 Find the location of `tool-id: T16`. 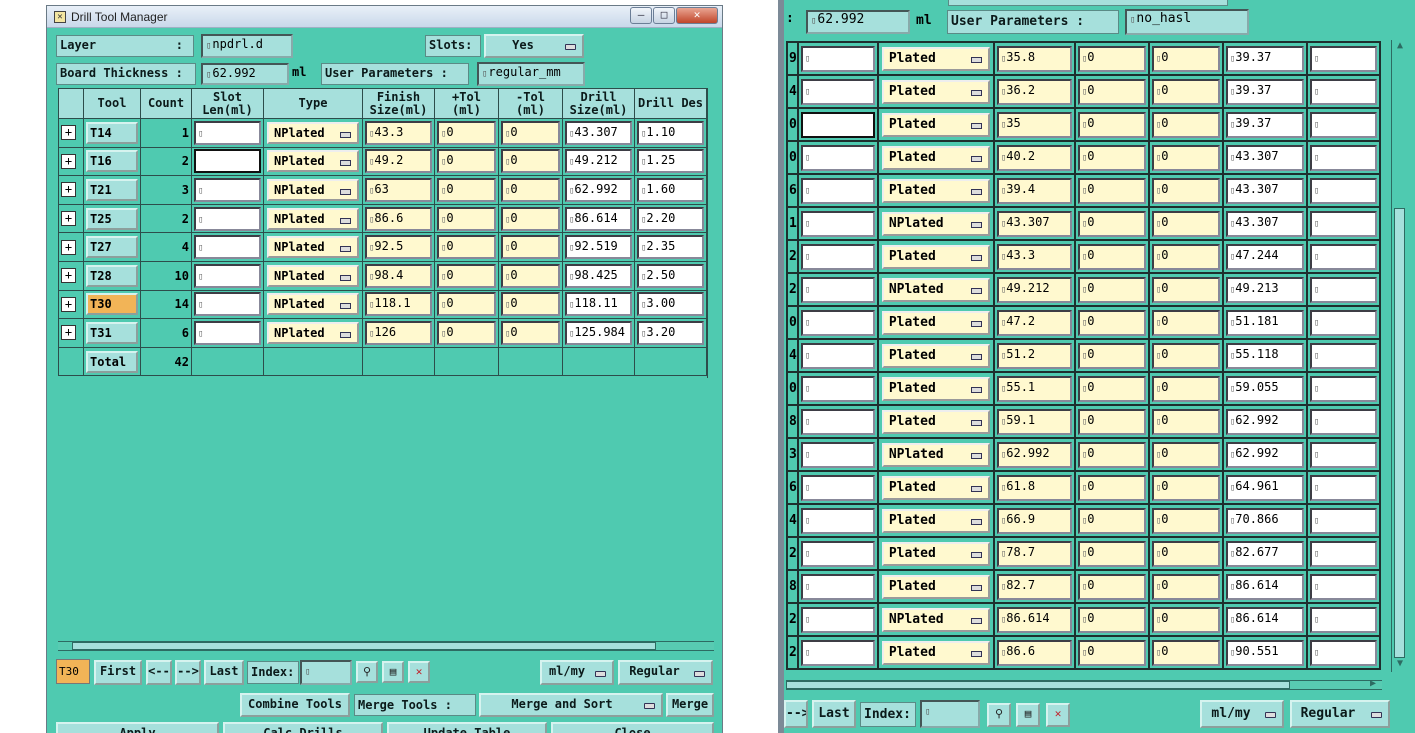

tool-id: T16 is located at coordinates (112, 161).